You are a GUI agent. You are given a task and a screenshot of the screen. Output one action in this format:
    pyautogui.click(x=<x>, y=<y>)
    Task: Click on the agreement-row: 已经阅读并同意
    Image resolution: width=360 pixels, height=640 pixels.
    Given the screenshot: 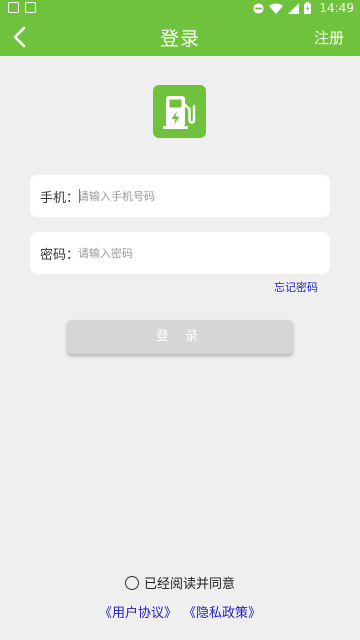 What is the action you would take?
    pyautogui.click(x=180, y=582)
    